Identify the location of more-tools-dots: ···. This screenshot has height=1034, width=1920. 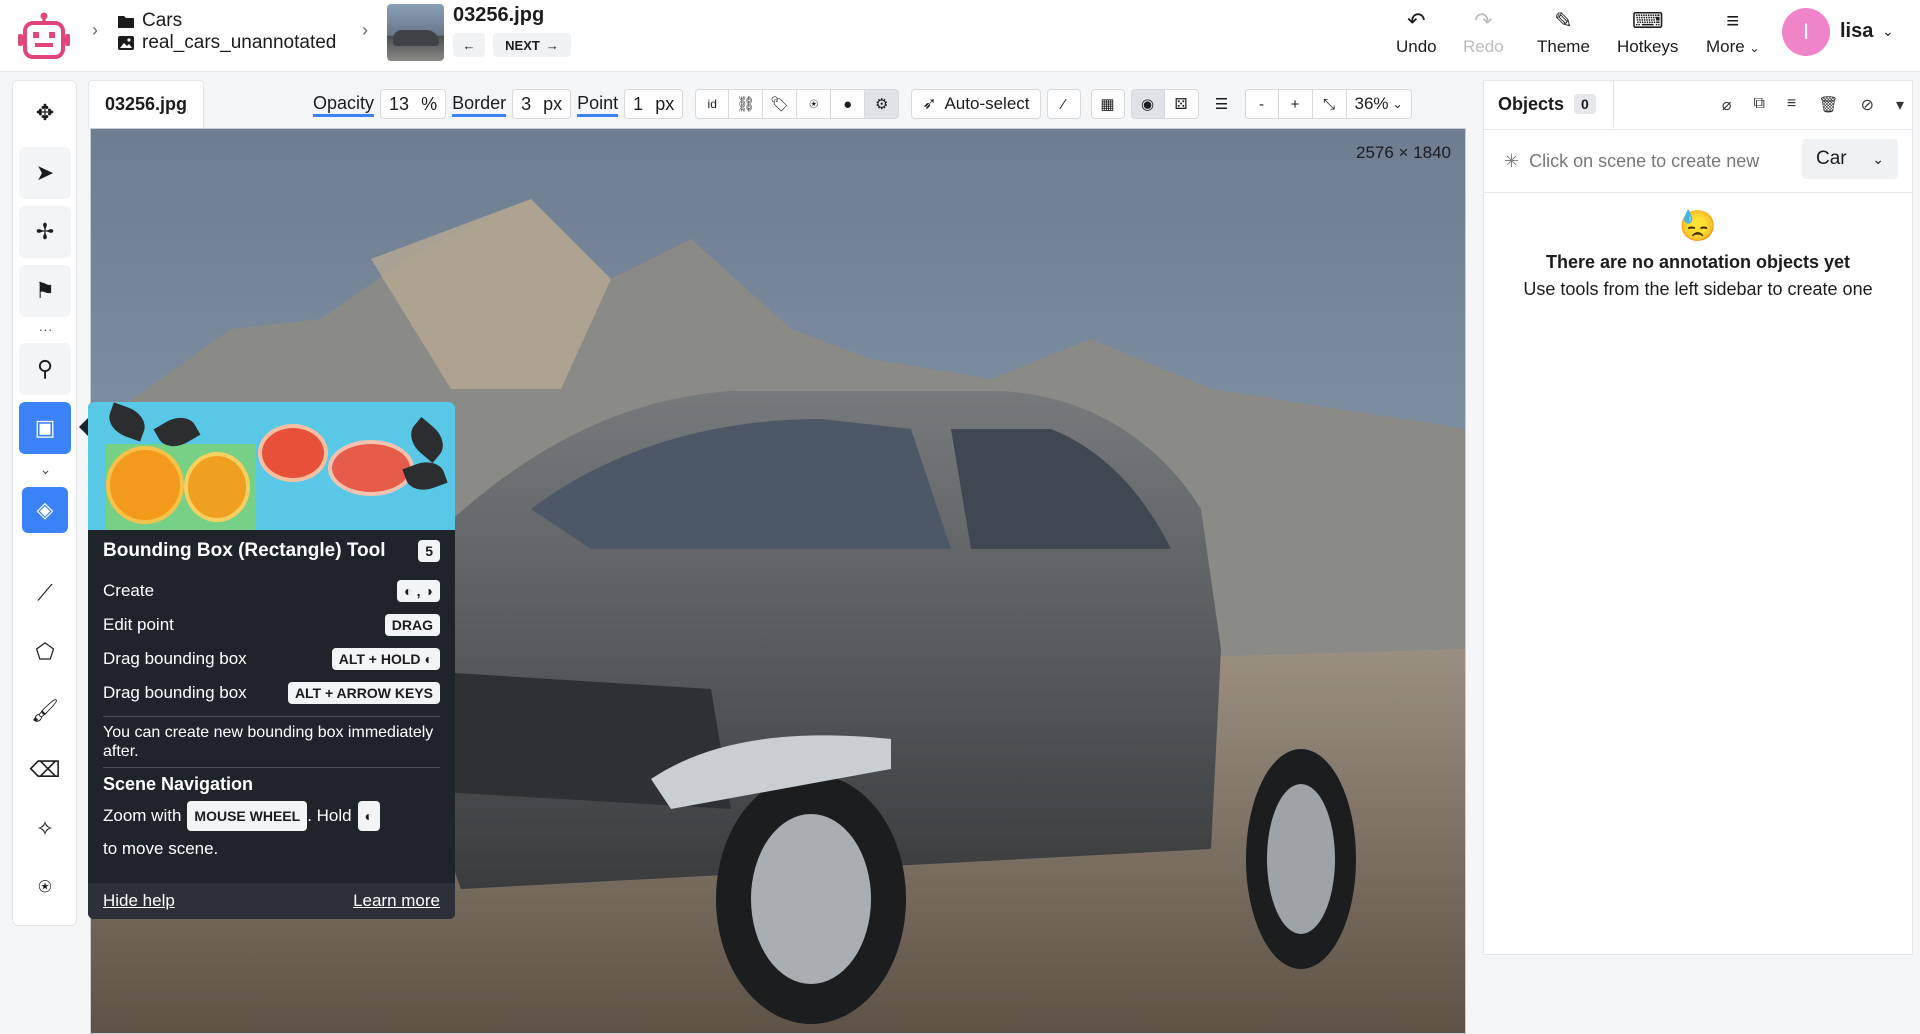
(45, 329).